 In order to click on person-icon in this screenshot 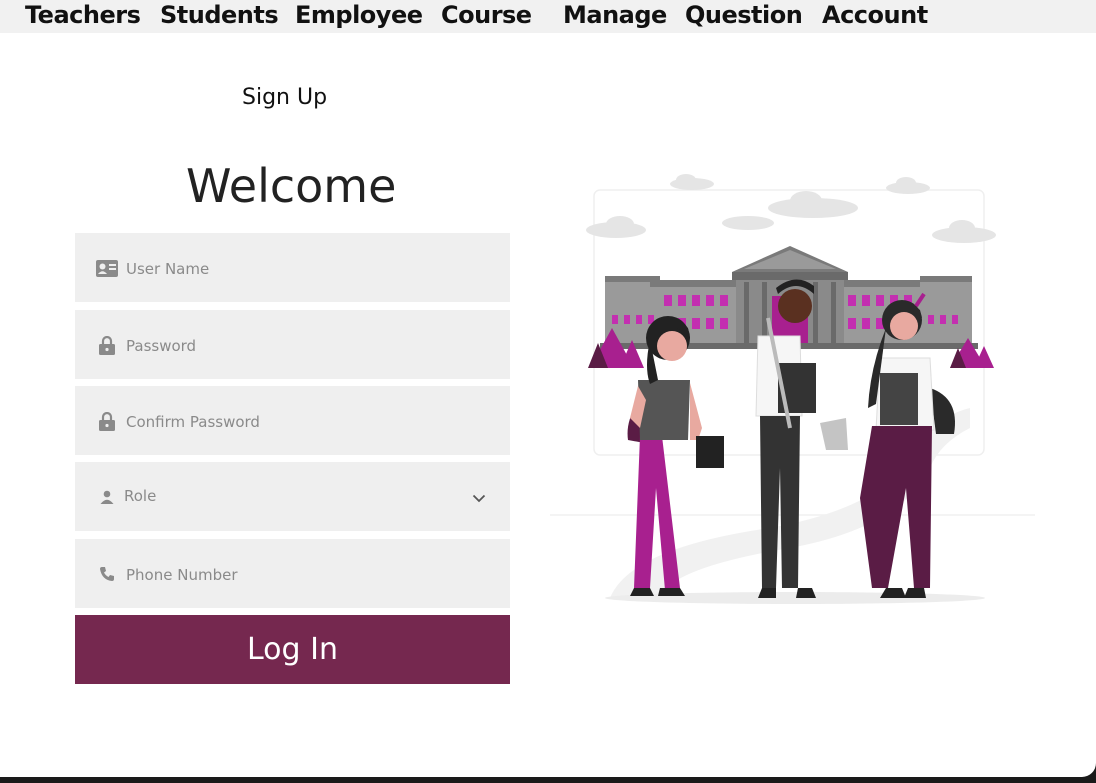, I will do `click(107, 497)`.